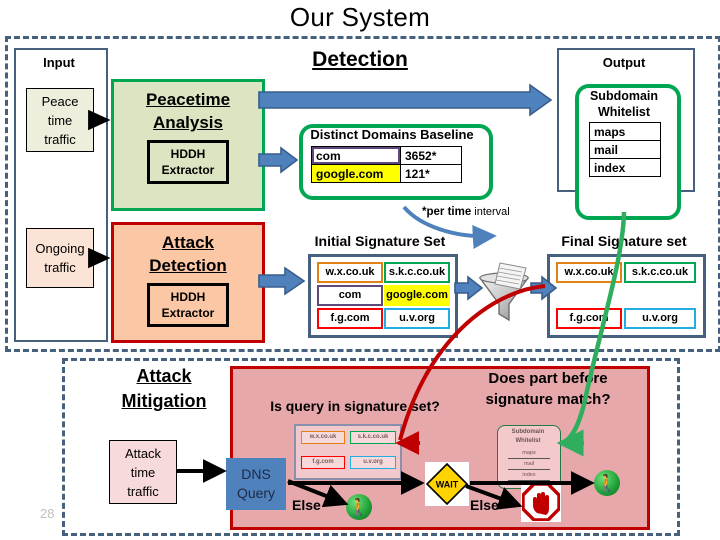 Image resolution: width=720 pixels, height=540 pixels. I want to click on peacetime-analysis-title: Peacetime Analysis, so click(188, 111).